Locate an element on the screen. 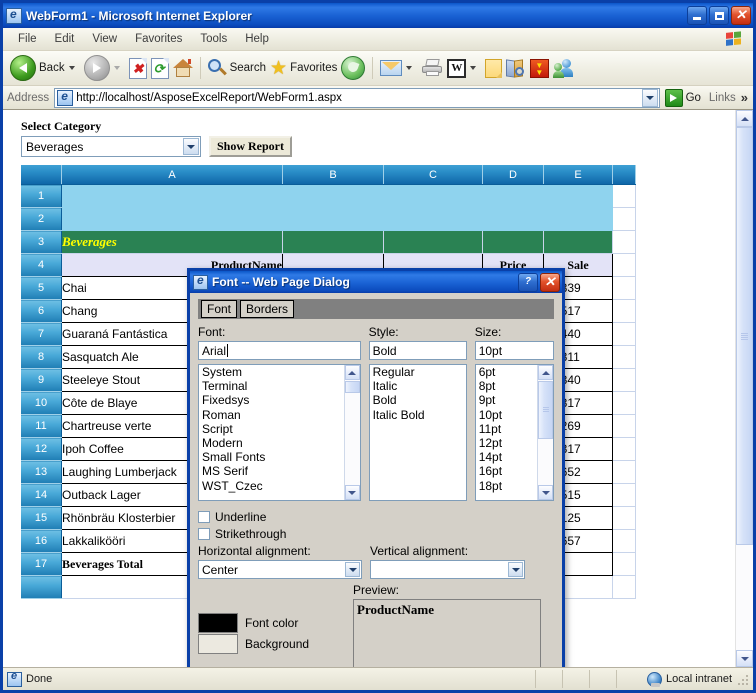  column-header-c: C is located at coordinates (433, 175).